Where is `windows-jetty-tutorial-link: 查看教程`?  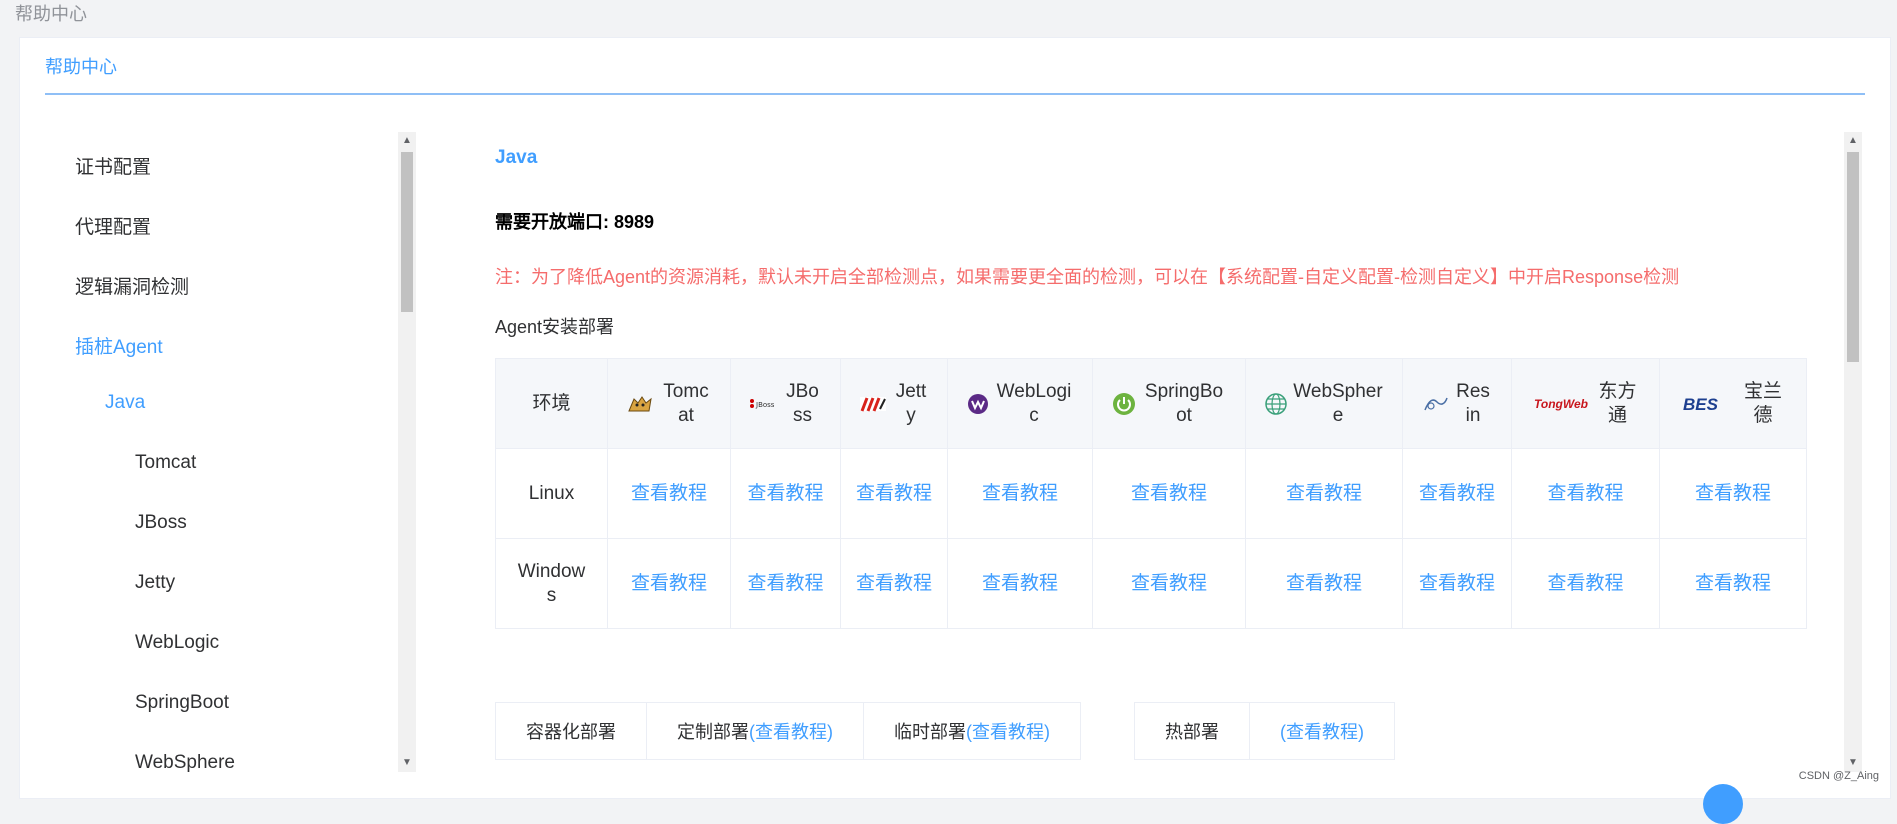 windows-jetty-tutorial-link: 查看教程 is located at coordinates (894, 583).